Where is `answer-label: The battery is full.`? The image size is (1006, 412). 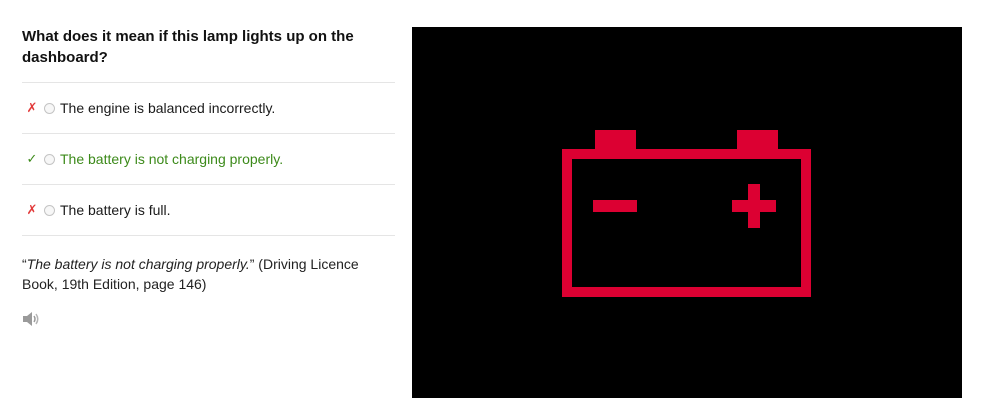
answer-label: The battery is full. is located at coordinates (115, 210).